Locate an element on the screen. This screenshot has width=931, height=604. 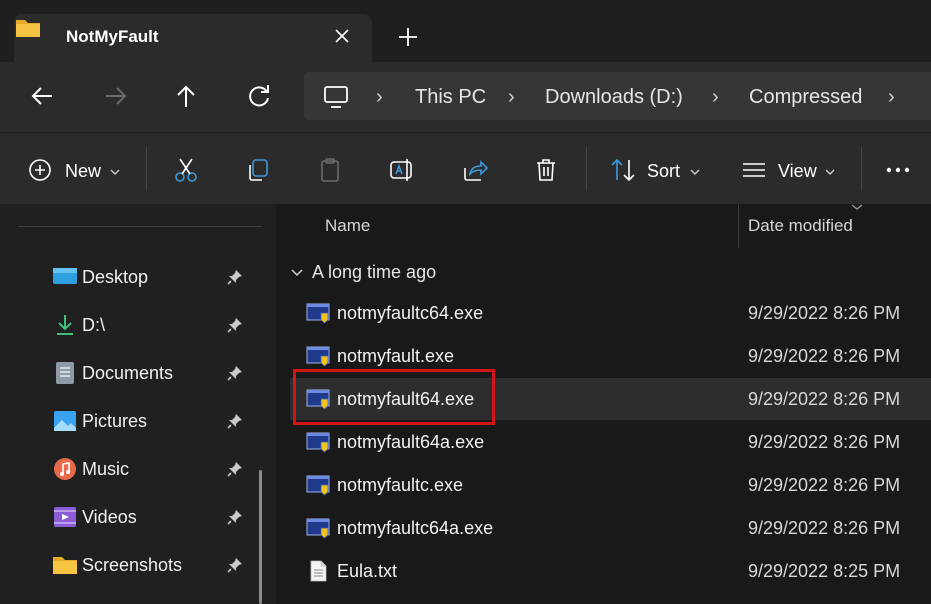
file-name: notmyfaultc64a.exe is located at coordinates (415, 528).